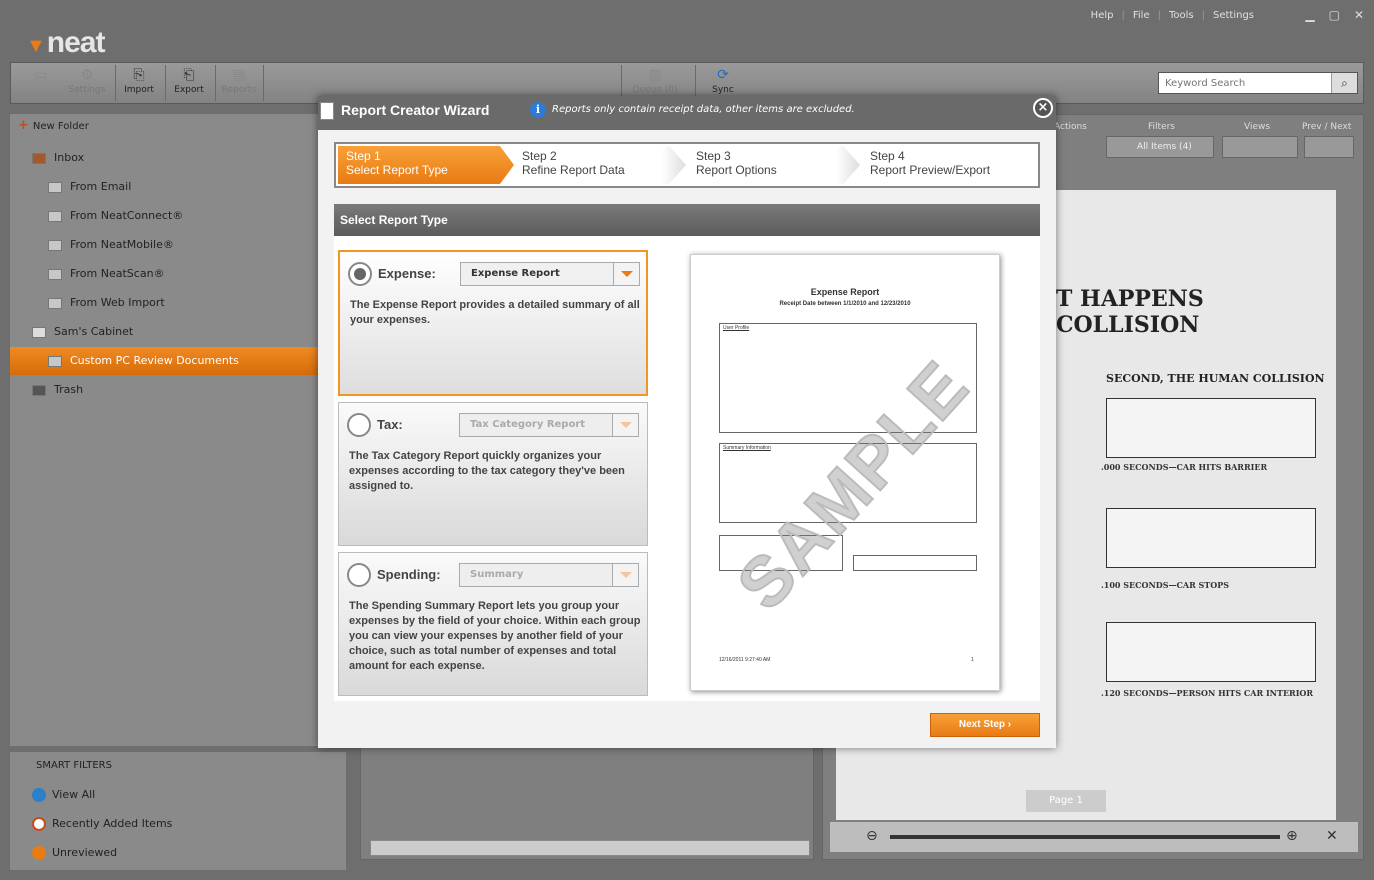  Describe the element at coordinates (65, 42) in the screenshot. I see `neat-logo: ▼neat` at that location.